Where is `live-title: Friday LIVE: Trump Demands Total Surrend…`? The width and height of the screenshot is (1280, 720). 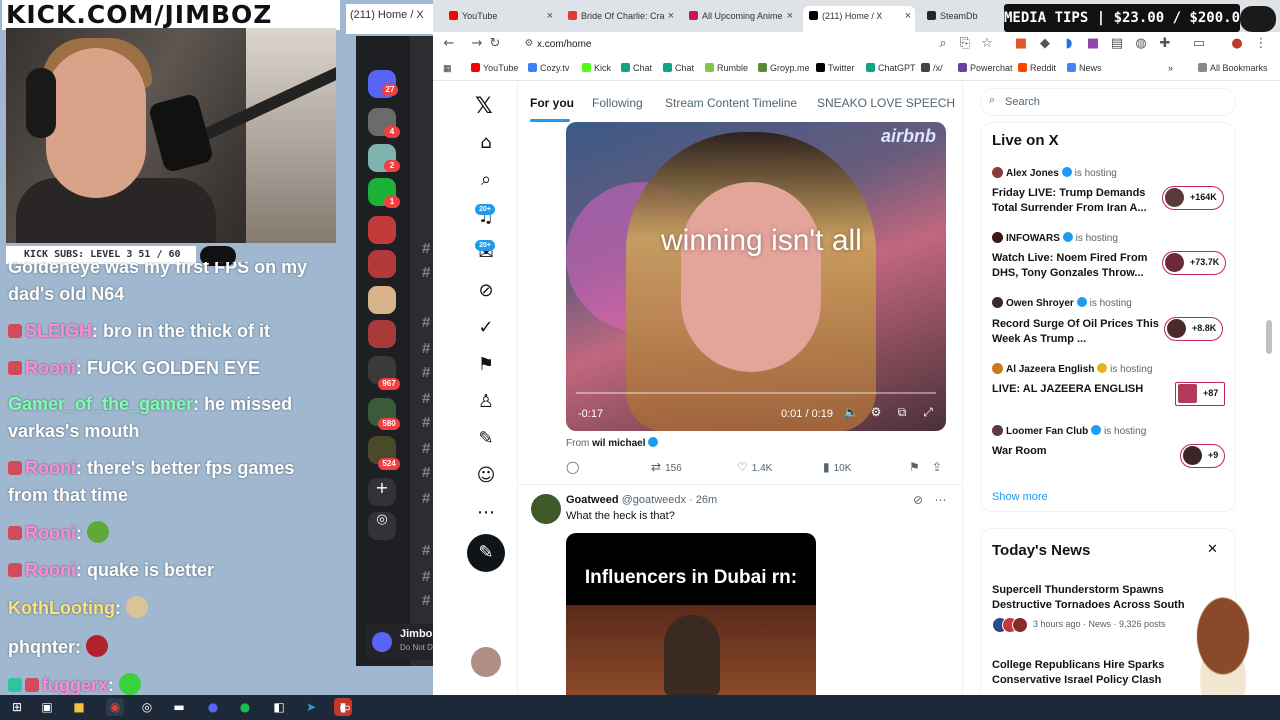 live-title: Friday LIVE: Trump Demands Total Surrend… is located at coordinates (1077, 201).